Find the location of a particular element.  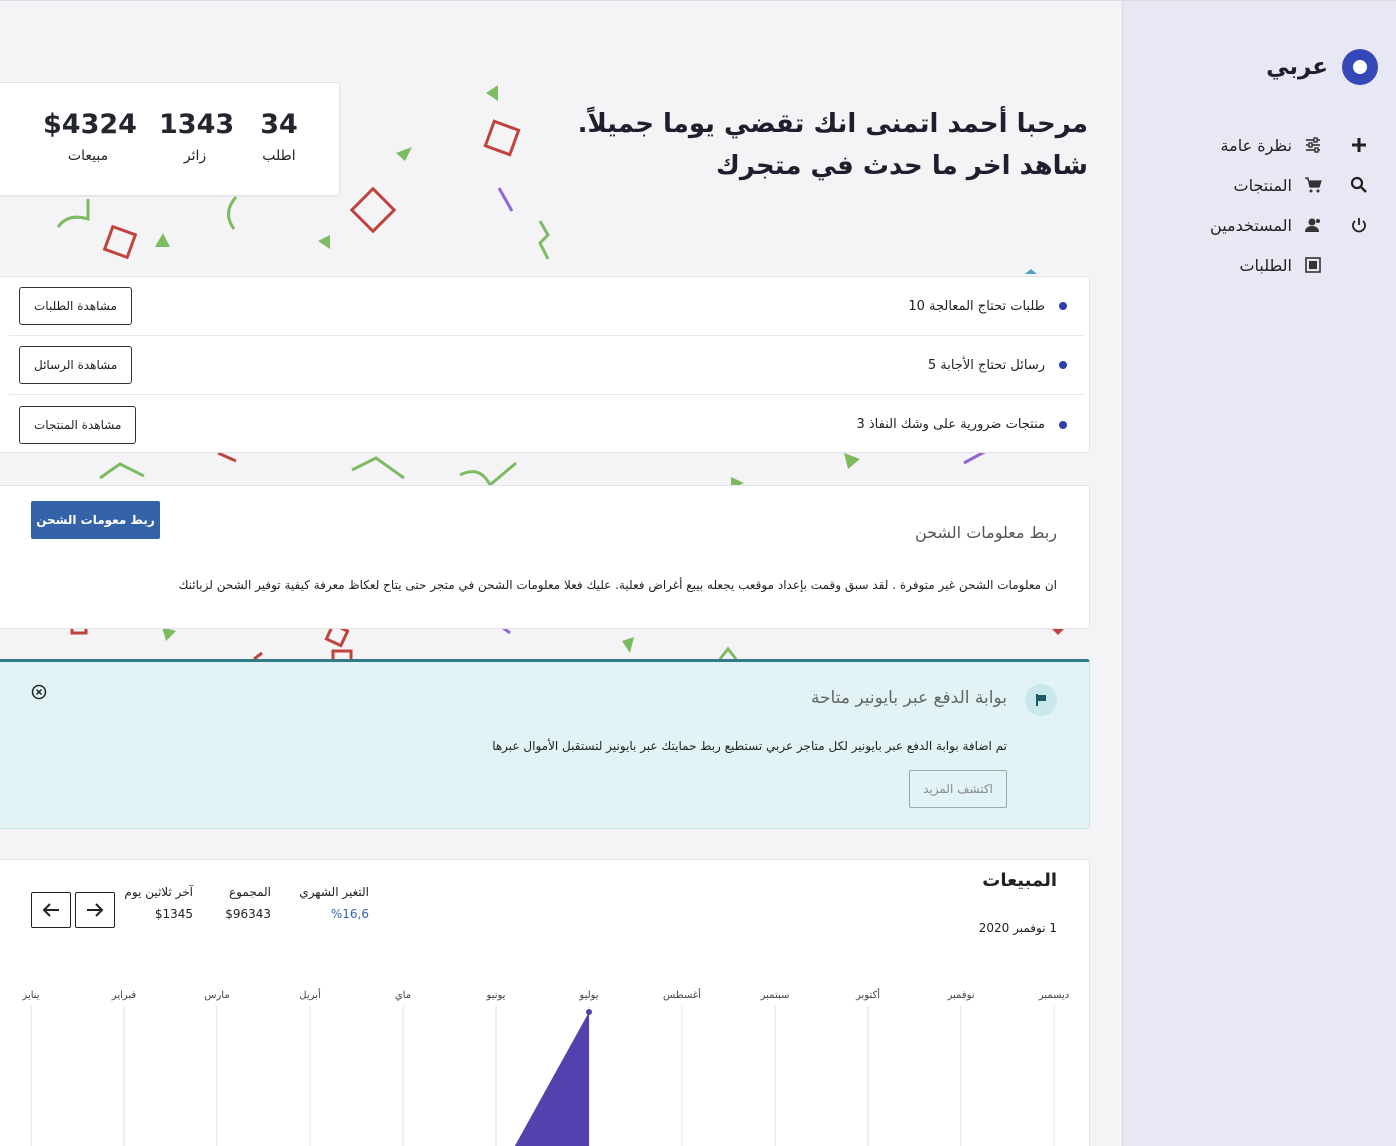

sidebar-item-label: الطلبات is located at coordinates (1265, 265).